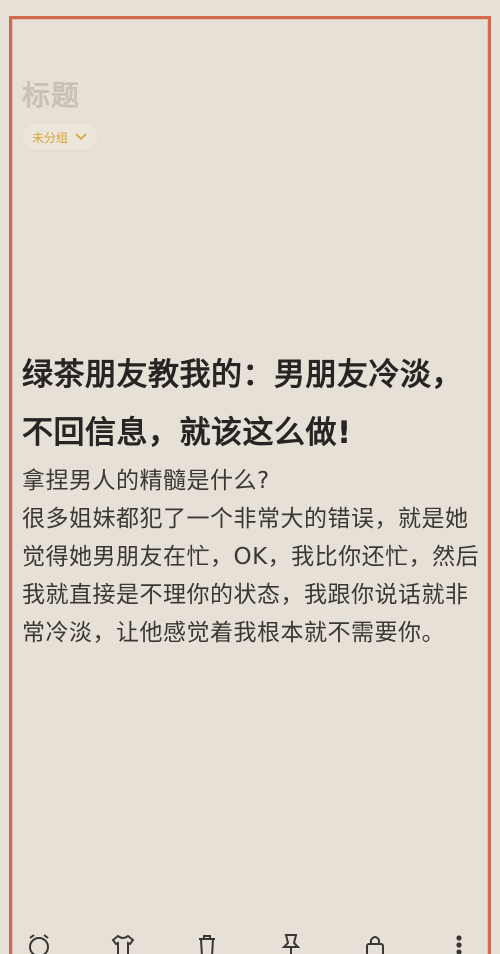 This screenshot has width=500, height=954. What do you see at coordinates (39, 943) in the screenshot?
I see `alarm-clock-icon` at bounding box center [39, 943].